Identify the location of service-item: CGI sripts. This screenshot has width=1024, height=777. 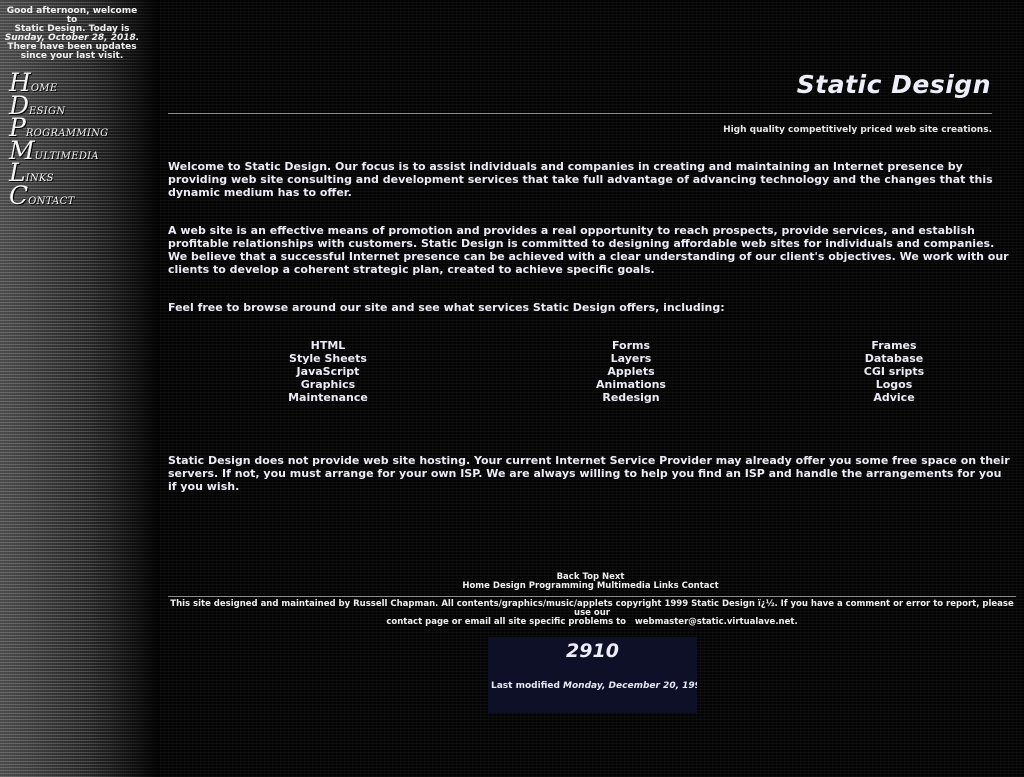
(894, 371).